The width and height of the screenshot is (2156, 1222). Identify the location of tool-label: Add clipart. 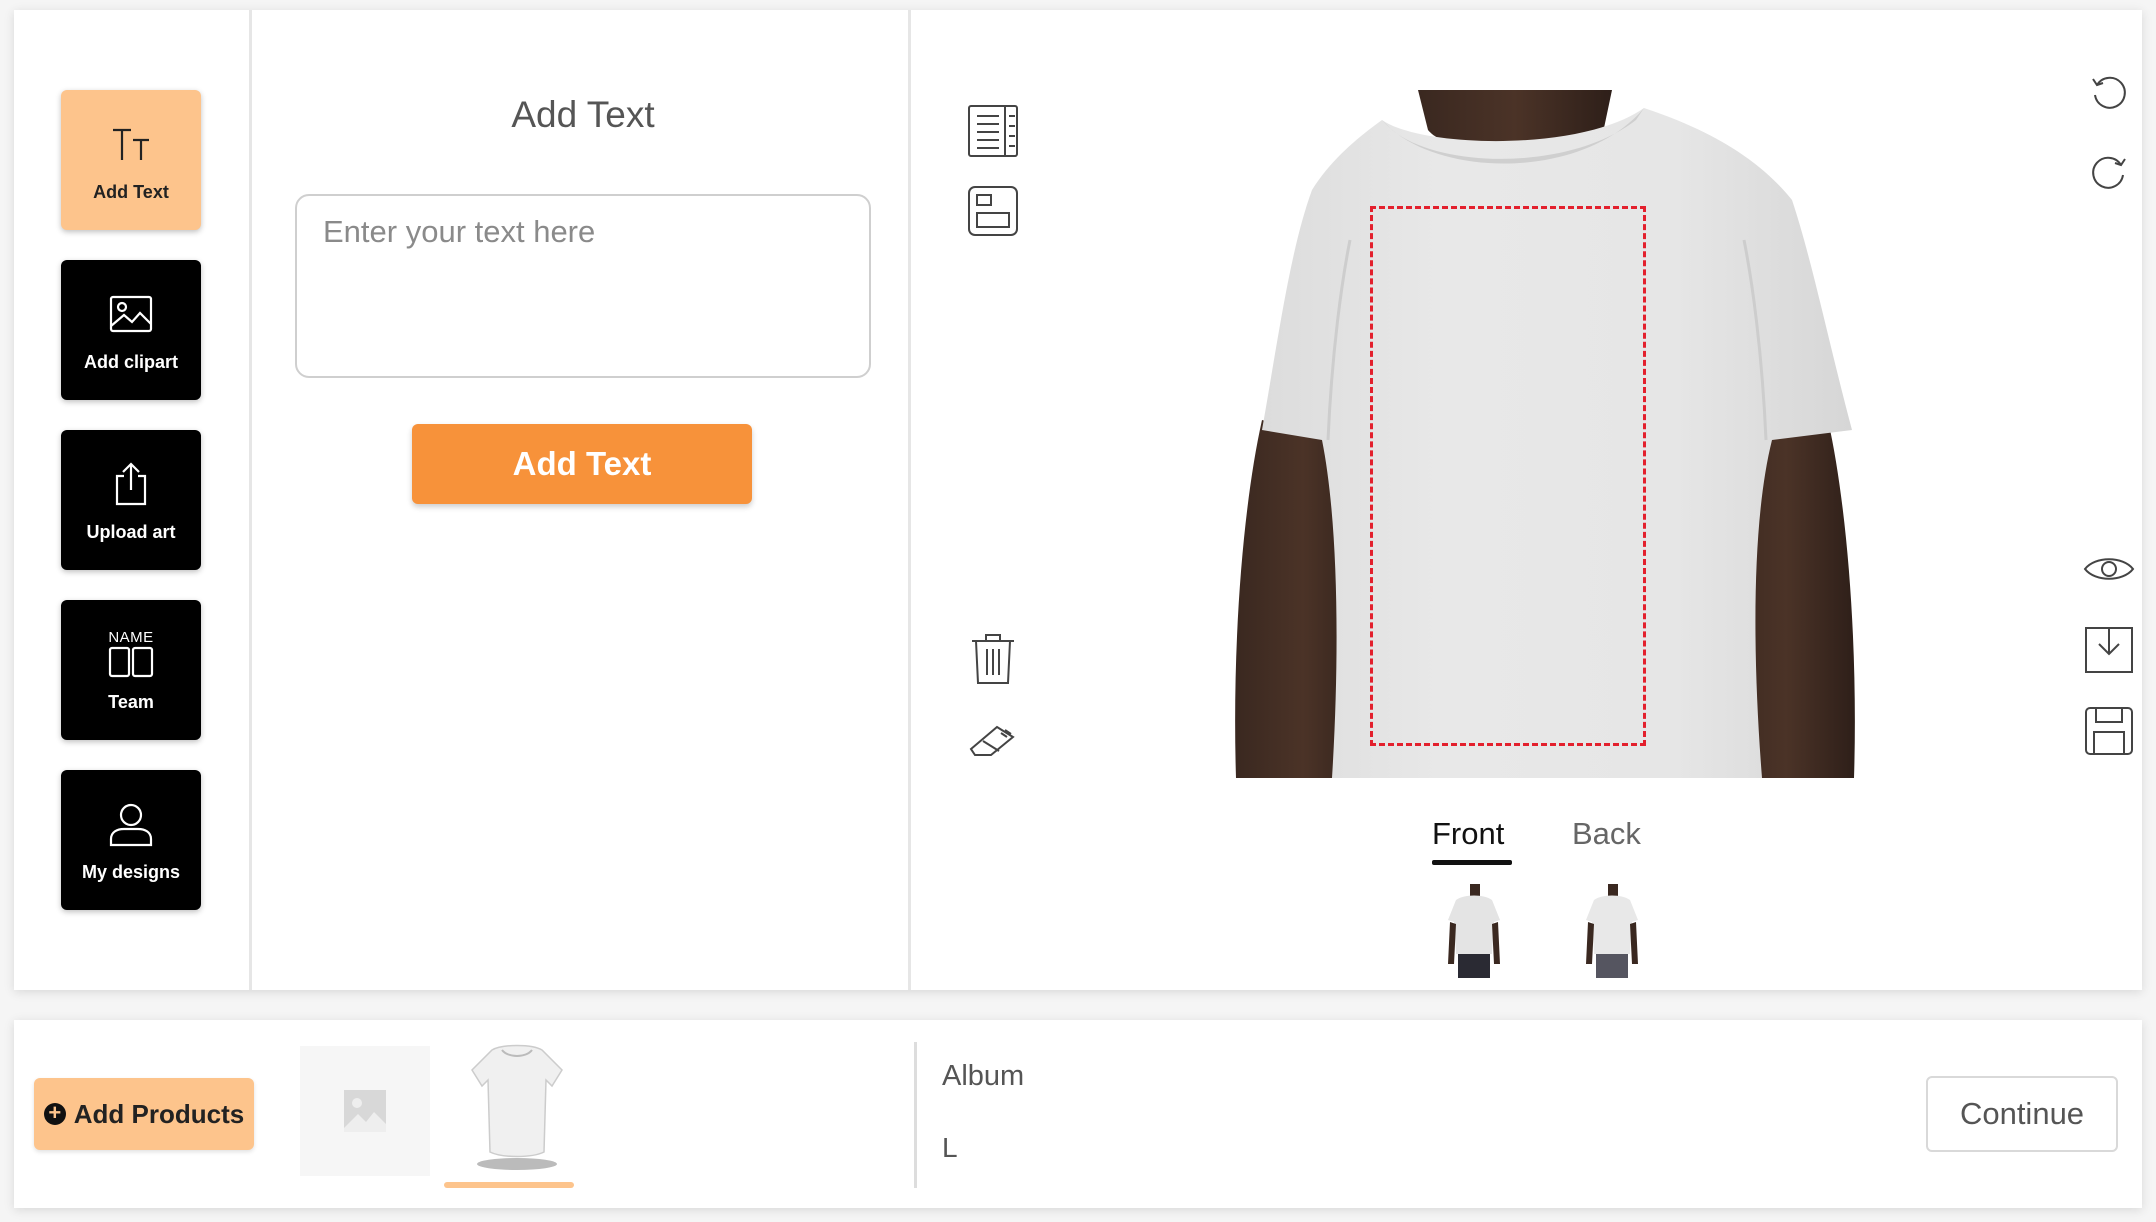
(130, 361).